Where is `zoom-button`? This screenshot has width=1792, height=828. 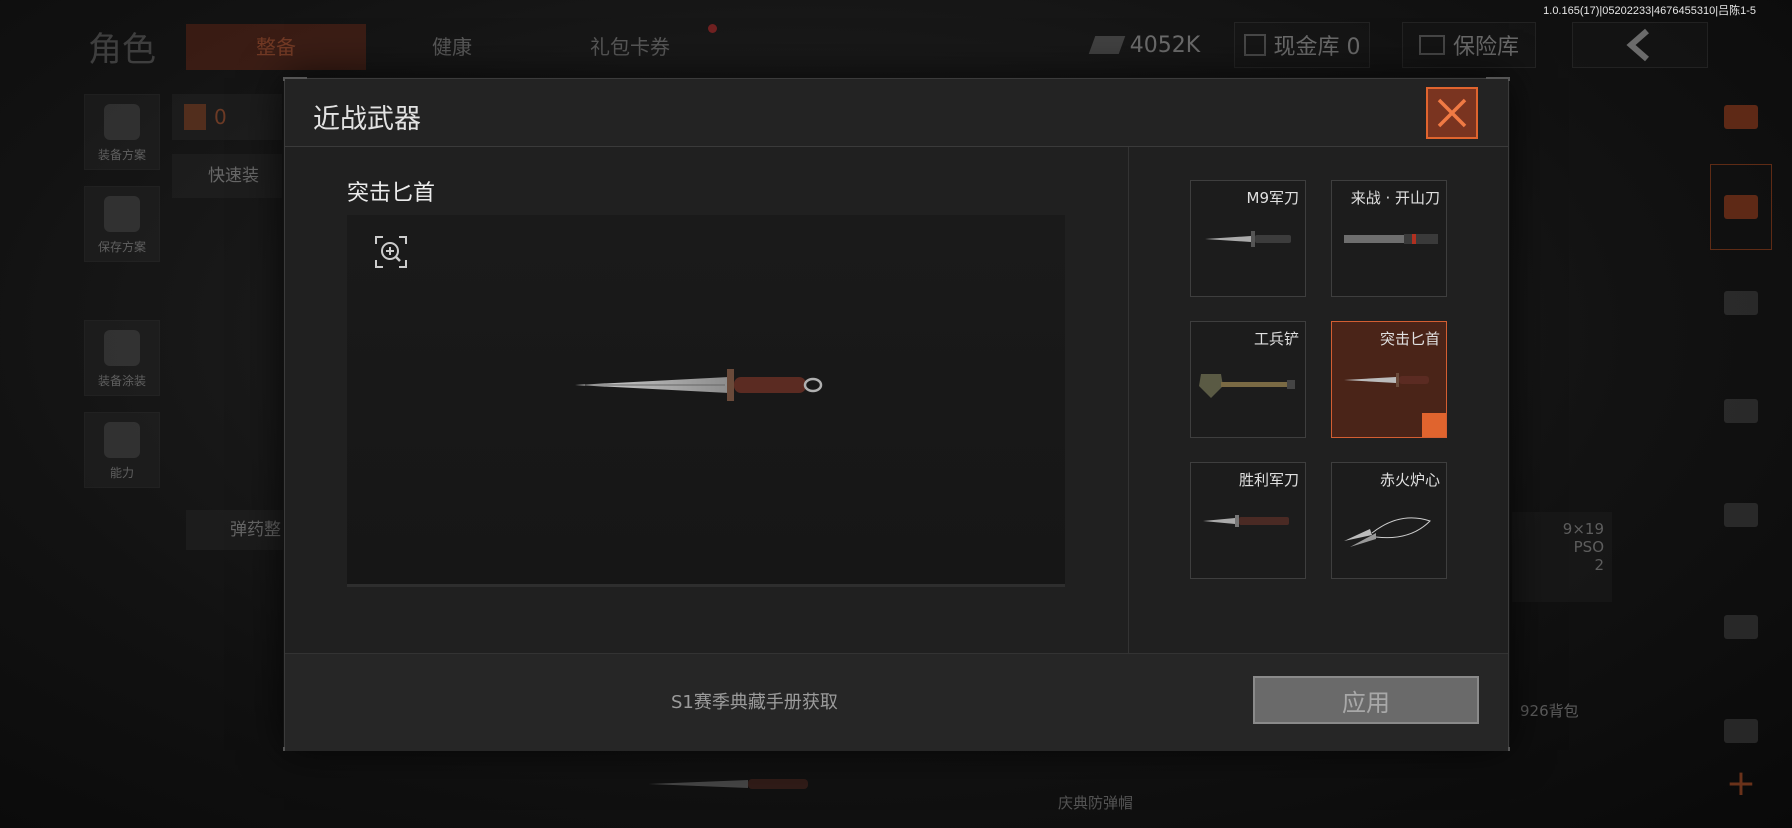
zoom-button is located at coordinates (391, 252).